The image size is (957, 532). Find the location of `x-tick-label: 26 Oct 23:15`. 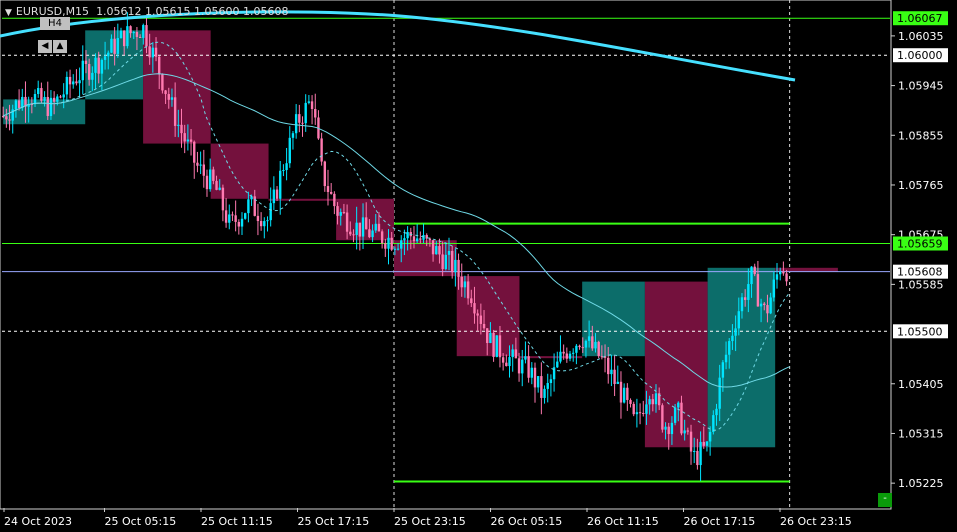

x-tick-label: 26 Oct 23:15 is located at coordinates (816, 521).